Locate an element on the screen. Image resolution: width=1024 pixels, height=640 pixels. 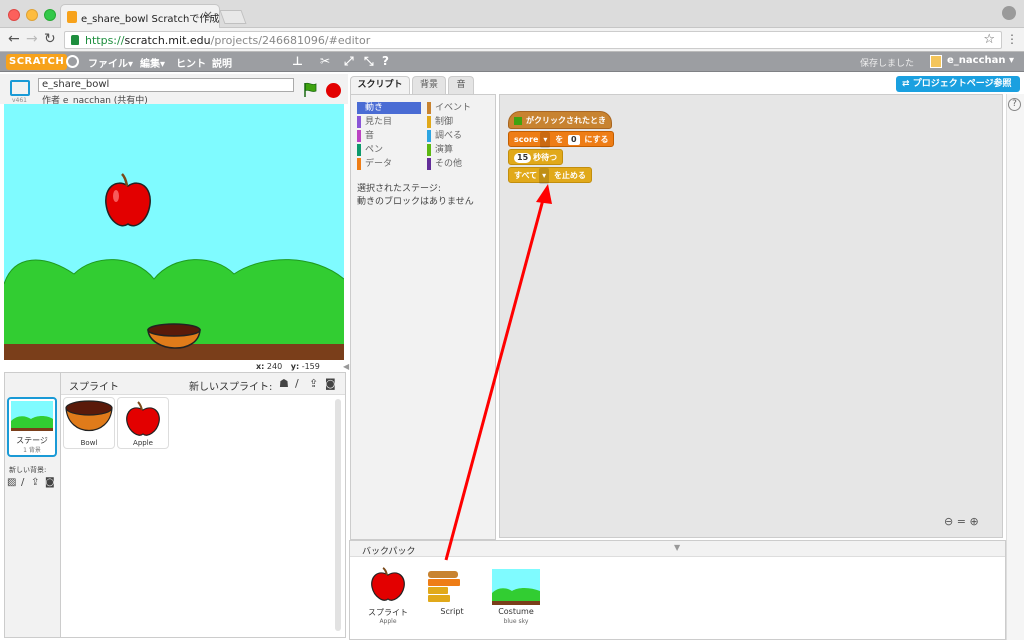
backdrop-upload-icon: ⇪ is located at coordinates (35, 482).